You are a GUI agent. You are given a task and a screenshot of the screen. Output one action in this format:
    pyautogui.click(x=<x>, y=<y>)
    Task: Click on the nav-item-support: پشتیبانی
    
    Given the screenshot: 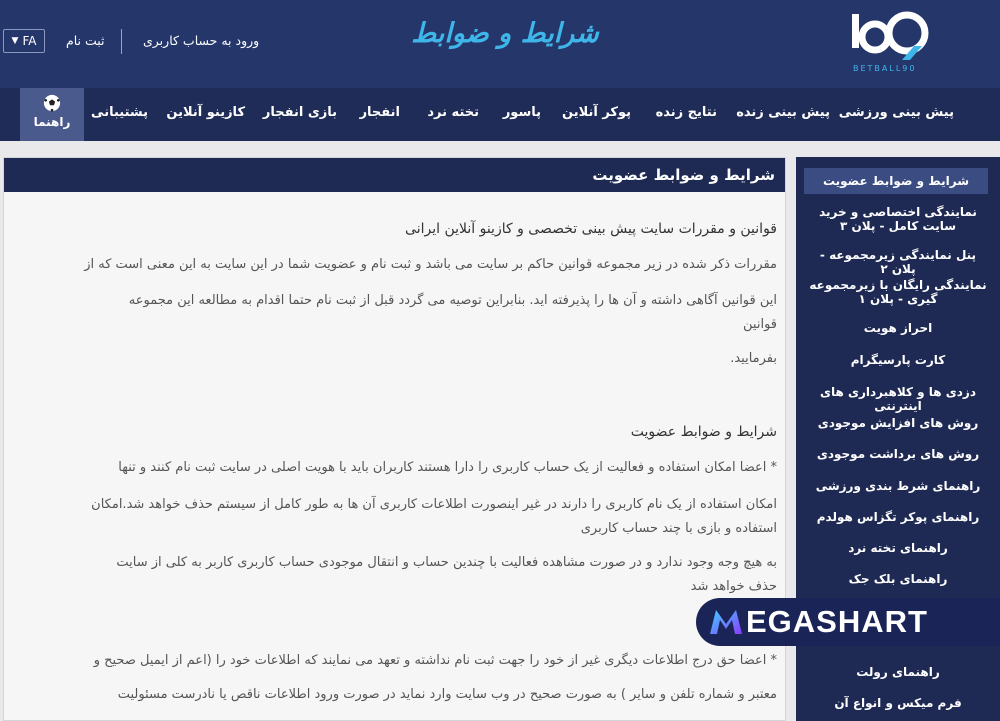 What is the action you would take?
    pyautogui.click(x=119, y=112)
    